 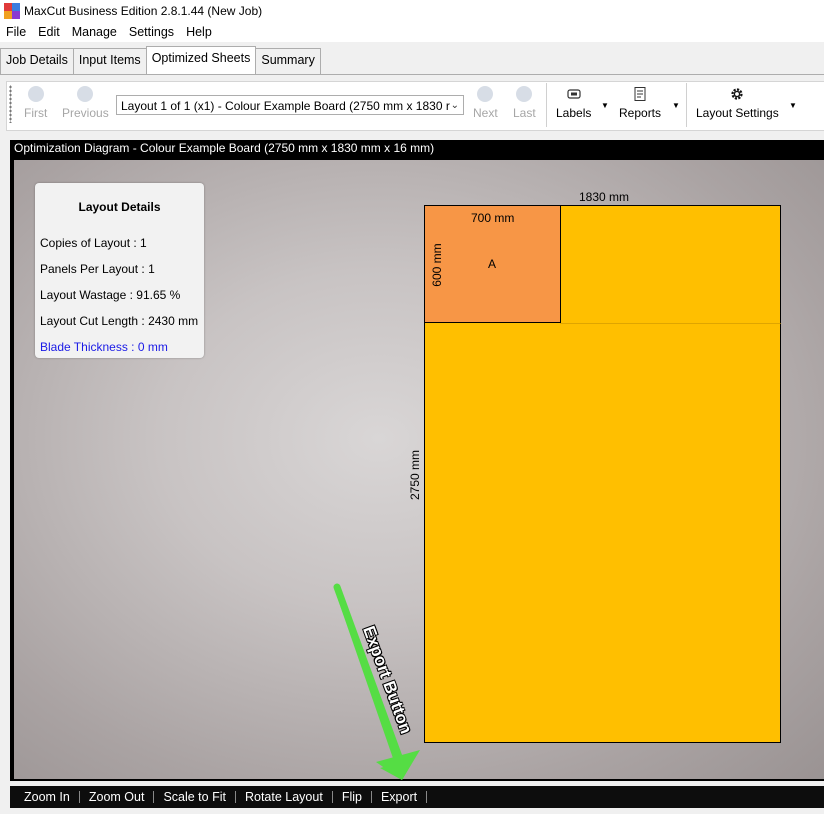 I want to click on layout-cut-length: Layout Cut Length : 2430 mm, so click(x=119, y=321).